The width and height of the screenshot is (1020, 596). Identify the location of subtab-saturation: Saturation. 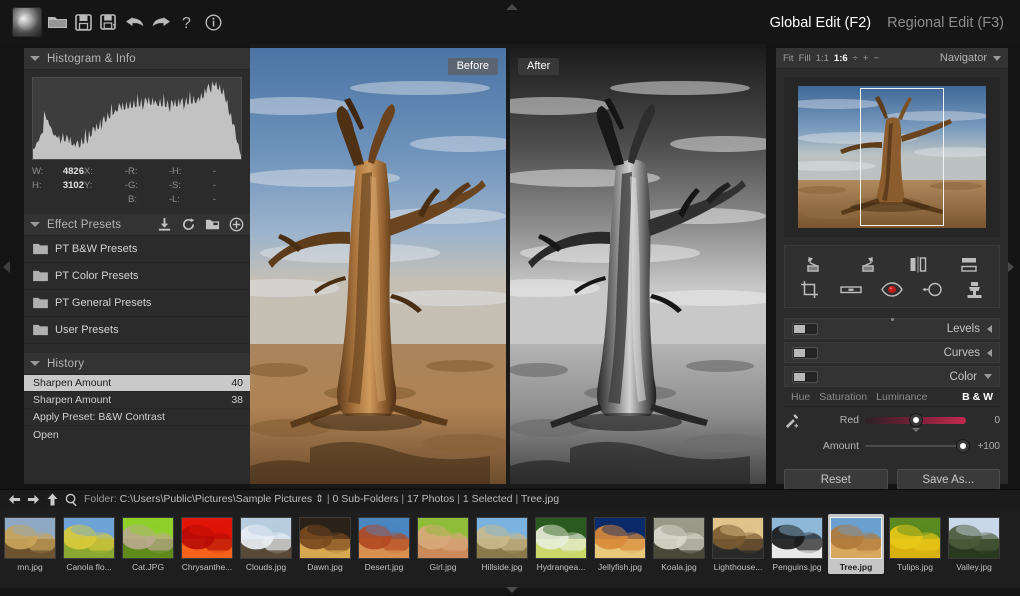
(843, 397).